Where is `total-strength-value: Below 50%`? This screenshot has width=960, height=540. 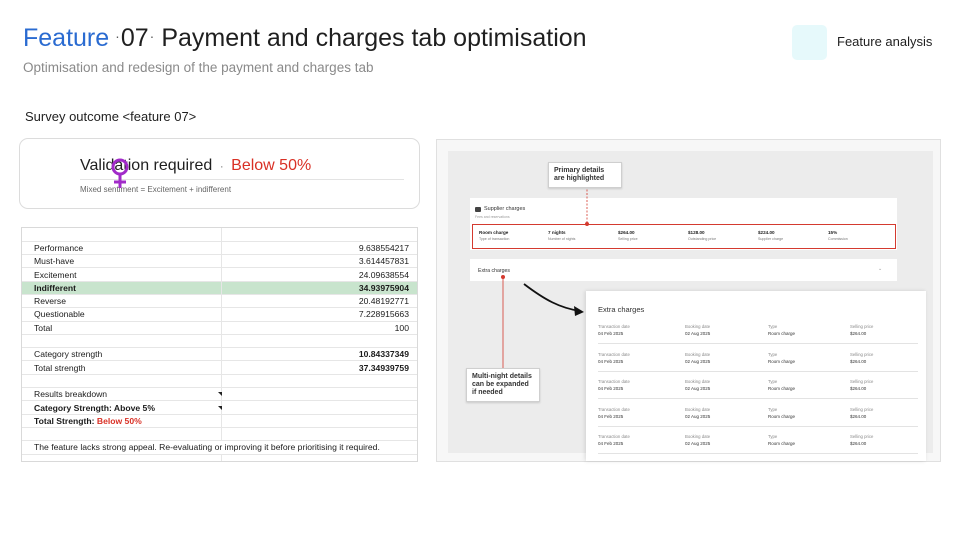
total-strength-value: Below 50% is located at coordinates (119, 420).